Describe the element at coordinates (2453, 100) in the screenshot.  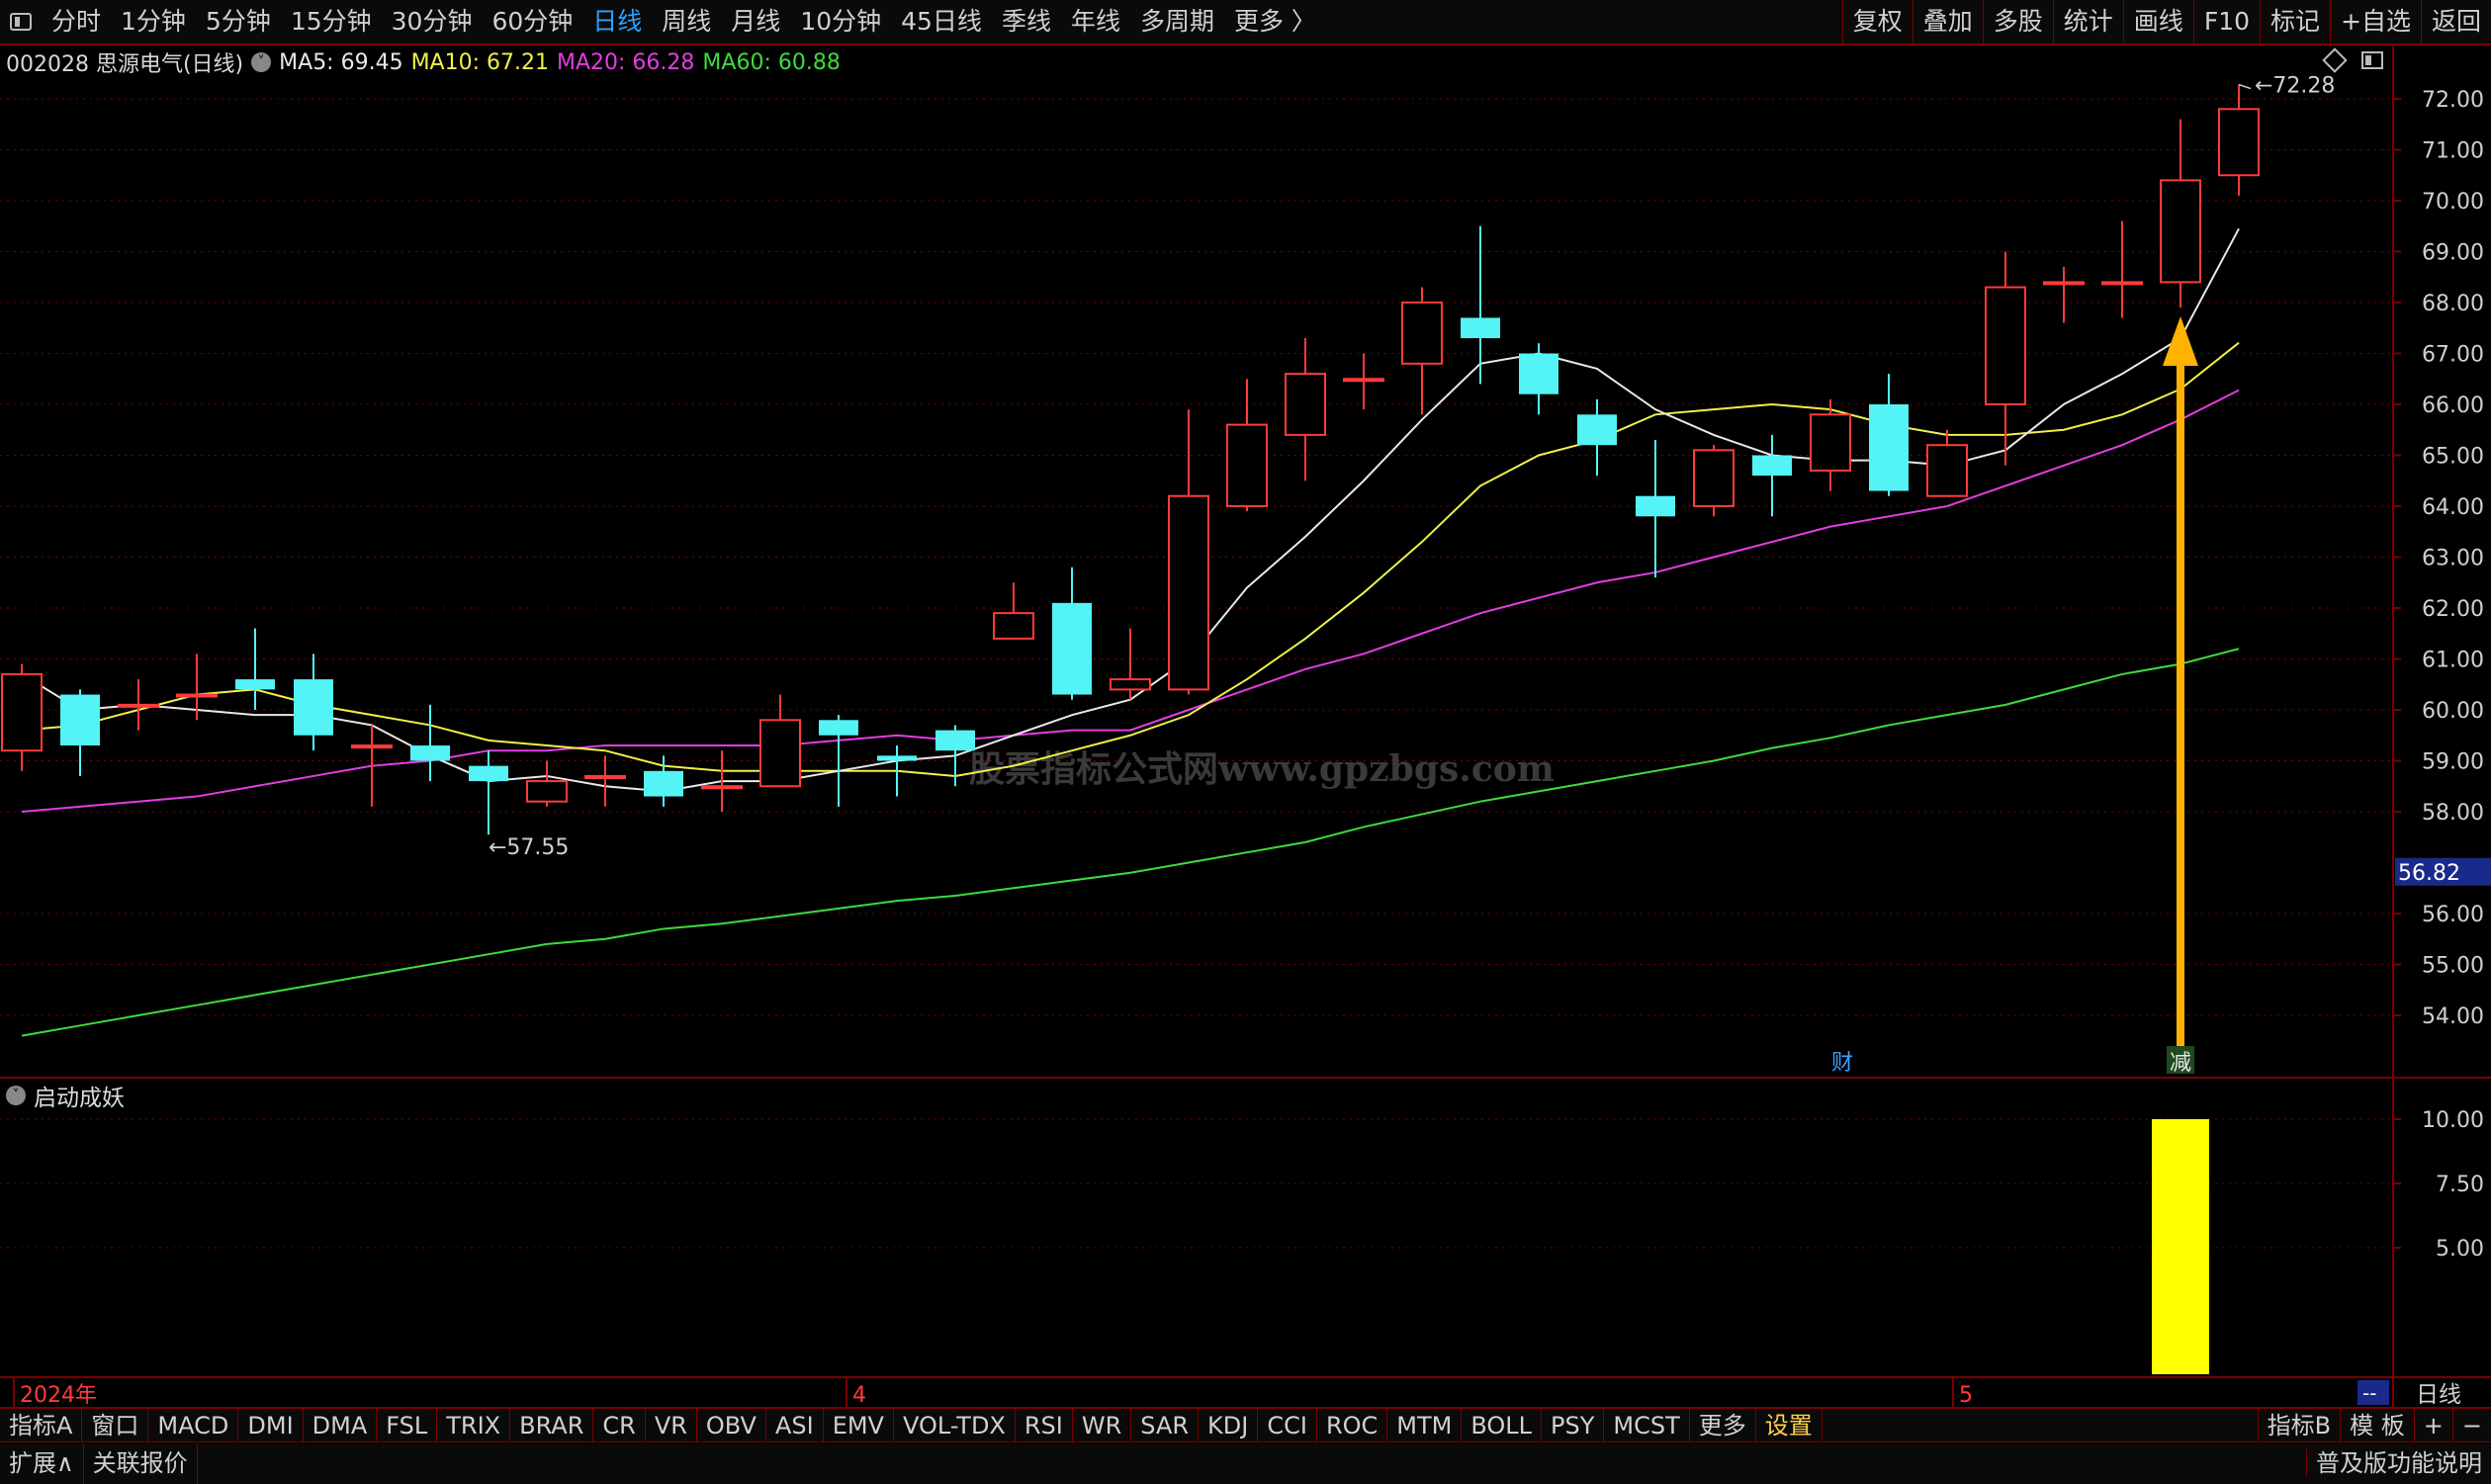
I see `price-tick-label: 72.00` at that location.